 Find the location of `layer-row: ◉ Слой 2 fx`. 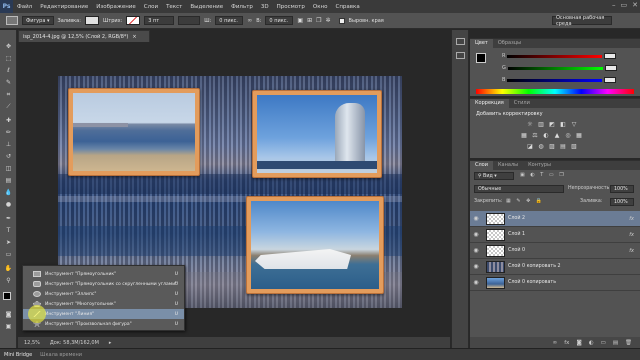

layer-row: ◉ Слой 2 fx is located at coordinates (555, 219).